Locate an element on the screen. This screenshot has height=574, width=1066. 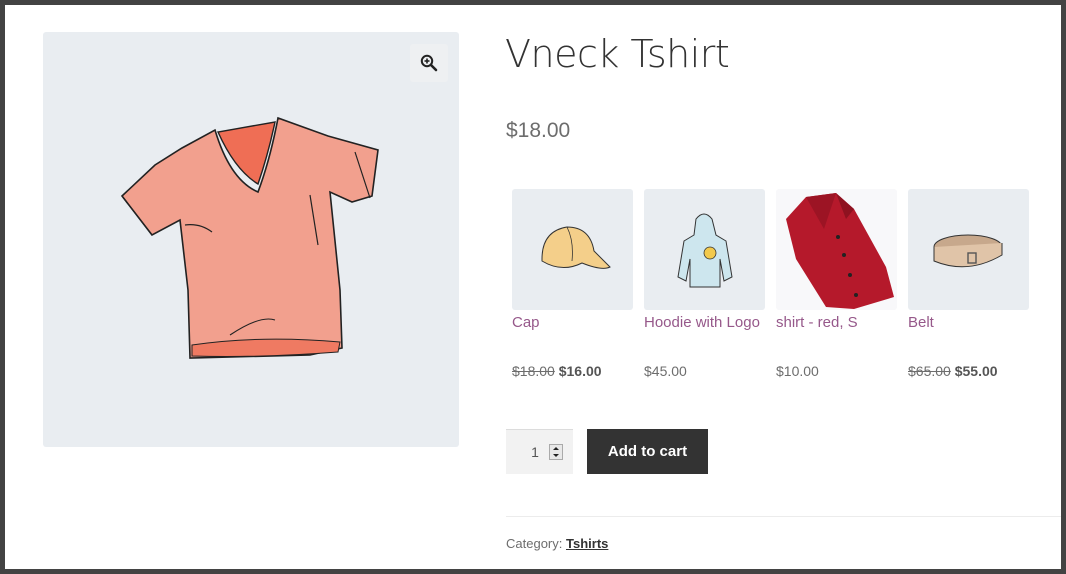
related-product-name: Cap is located at coordinates (526, 322).